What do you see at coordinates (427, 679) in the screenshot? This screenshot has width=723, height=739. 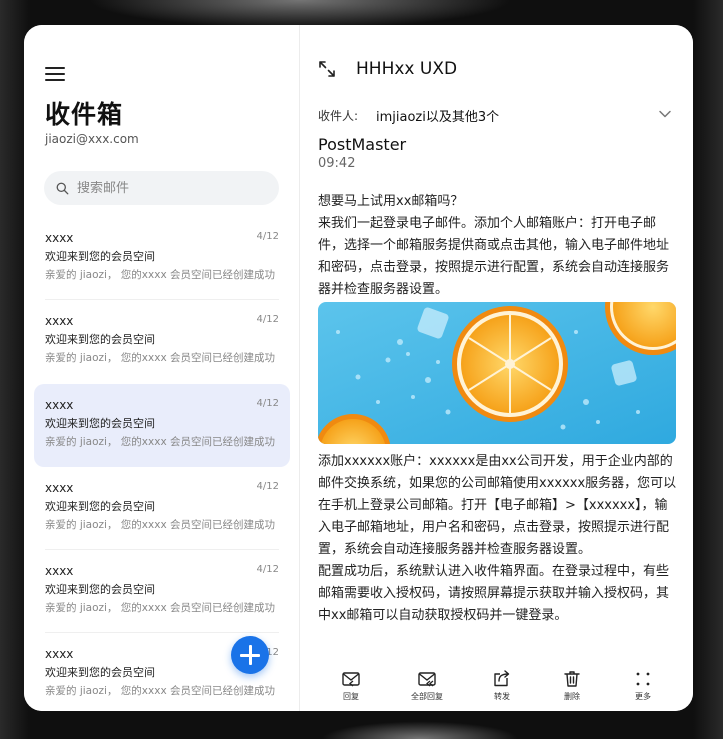 I see `reply-all-icon` at bounding box center [427, 679].